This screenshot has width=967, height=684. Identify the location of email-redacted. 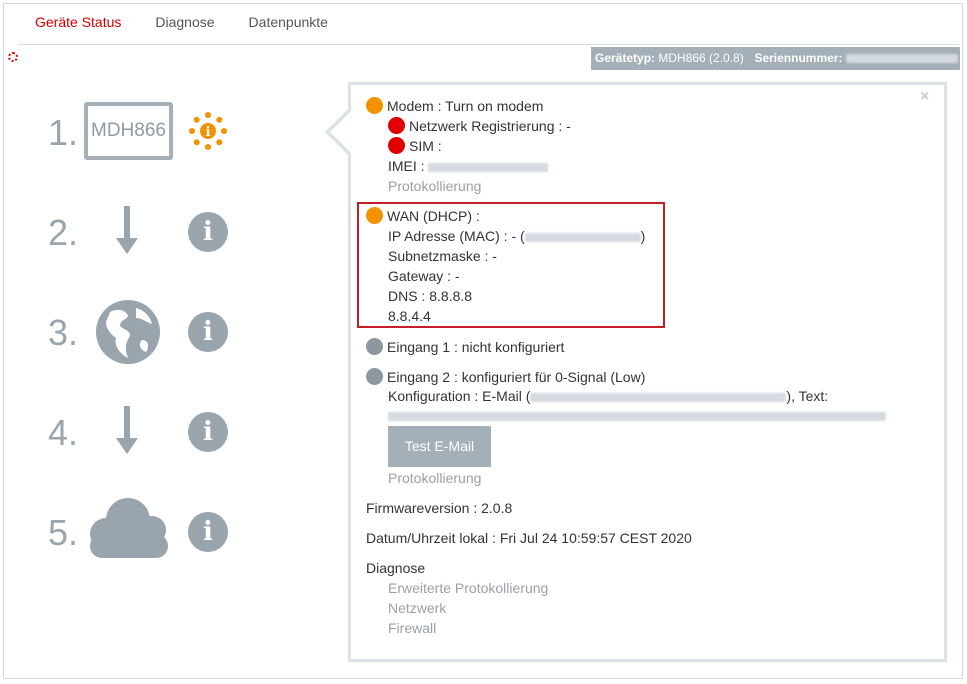
(658, 397).